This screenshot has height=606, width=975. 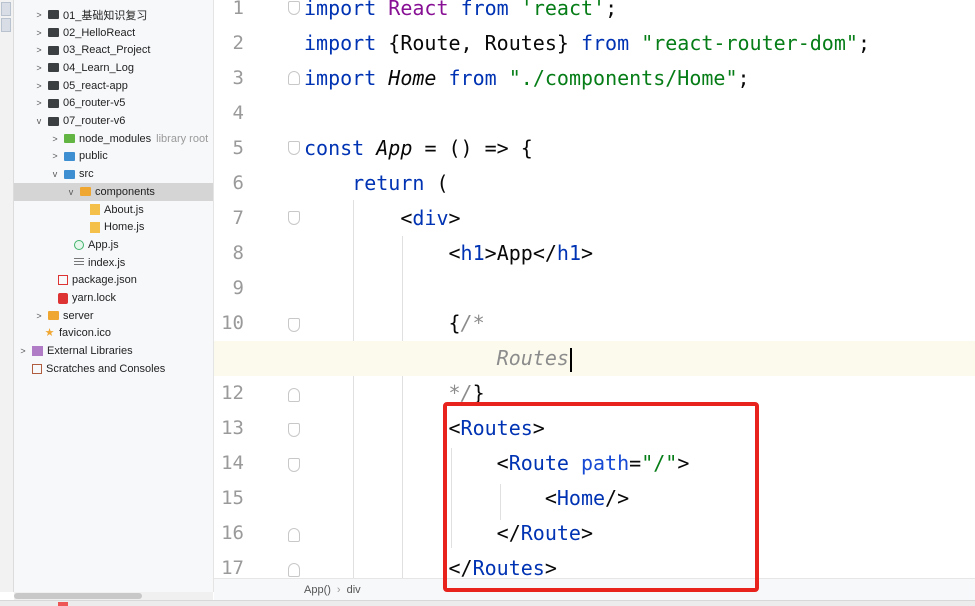 What do you see at coordinates (63, 280) in the screenshot?
I see `npm-package-icon` at bounding box center [63, 280].